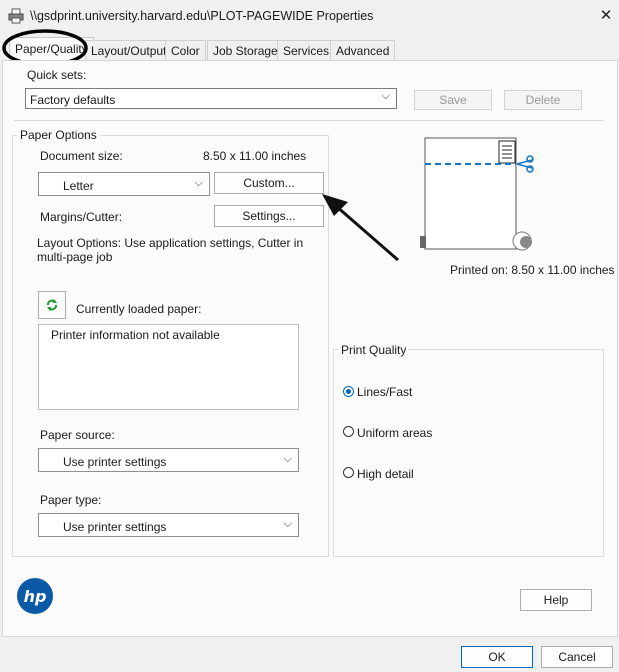 This screenshot has width=619, height=672. I want to click on loaded-paper-list: Printer information not available, so click(168, 367).